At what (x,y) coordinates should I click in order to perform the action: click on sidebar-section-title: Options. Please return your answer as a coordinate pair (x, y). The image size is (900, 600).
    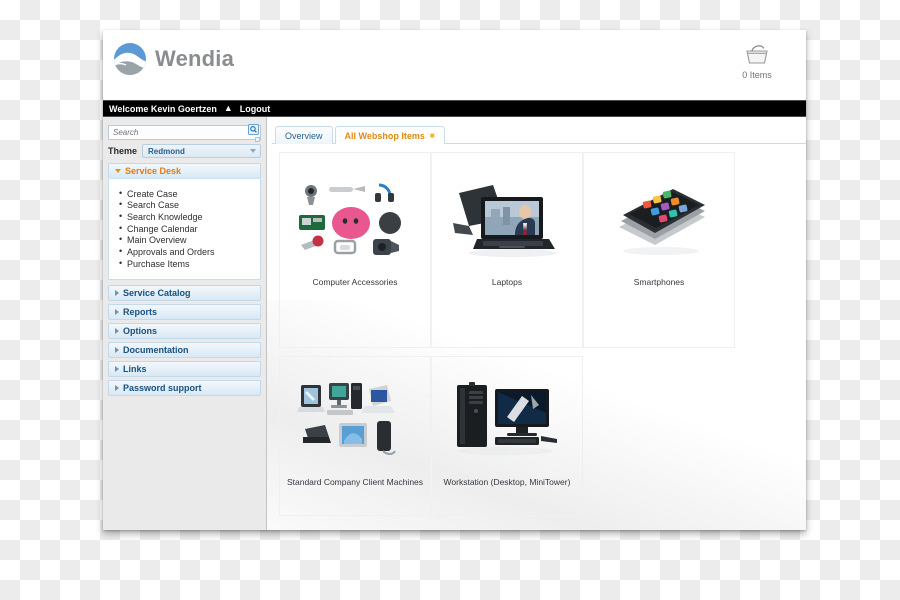
    Looking at the image, I should click on (140, 330).